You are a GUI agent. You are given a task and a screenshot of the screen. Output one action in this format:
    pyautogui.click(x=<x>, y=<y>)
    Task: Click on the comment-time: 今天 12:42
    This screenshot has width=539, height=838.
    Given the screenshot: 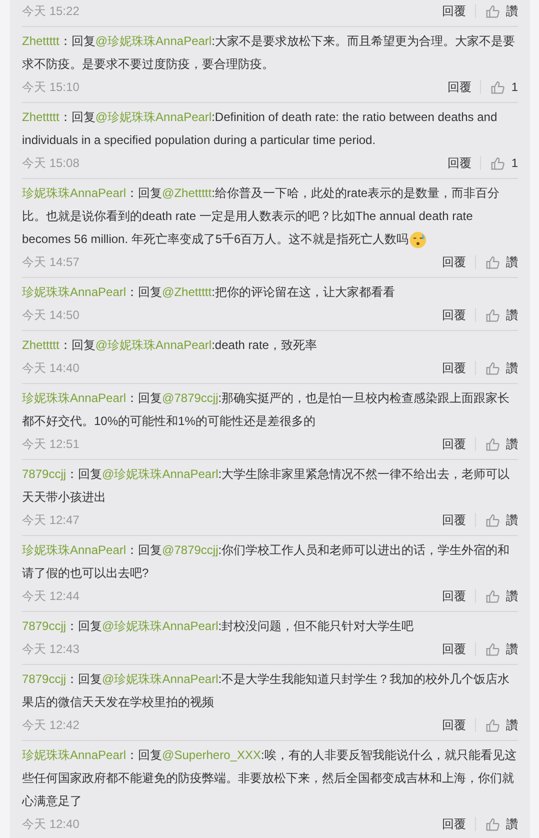 What is the action you would take?
    pyautogui.click(x=51, y=725)
    